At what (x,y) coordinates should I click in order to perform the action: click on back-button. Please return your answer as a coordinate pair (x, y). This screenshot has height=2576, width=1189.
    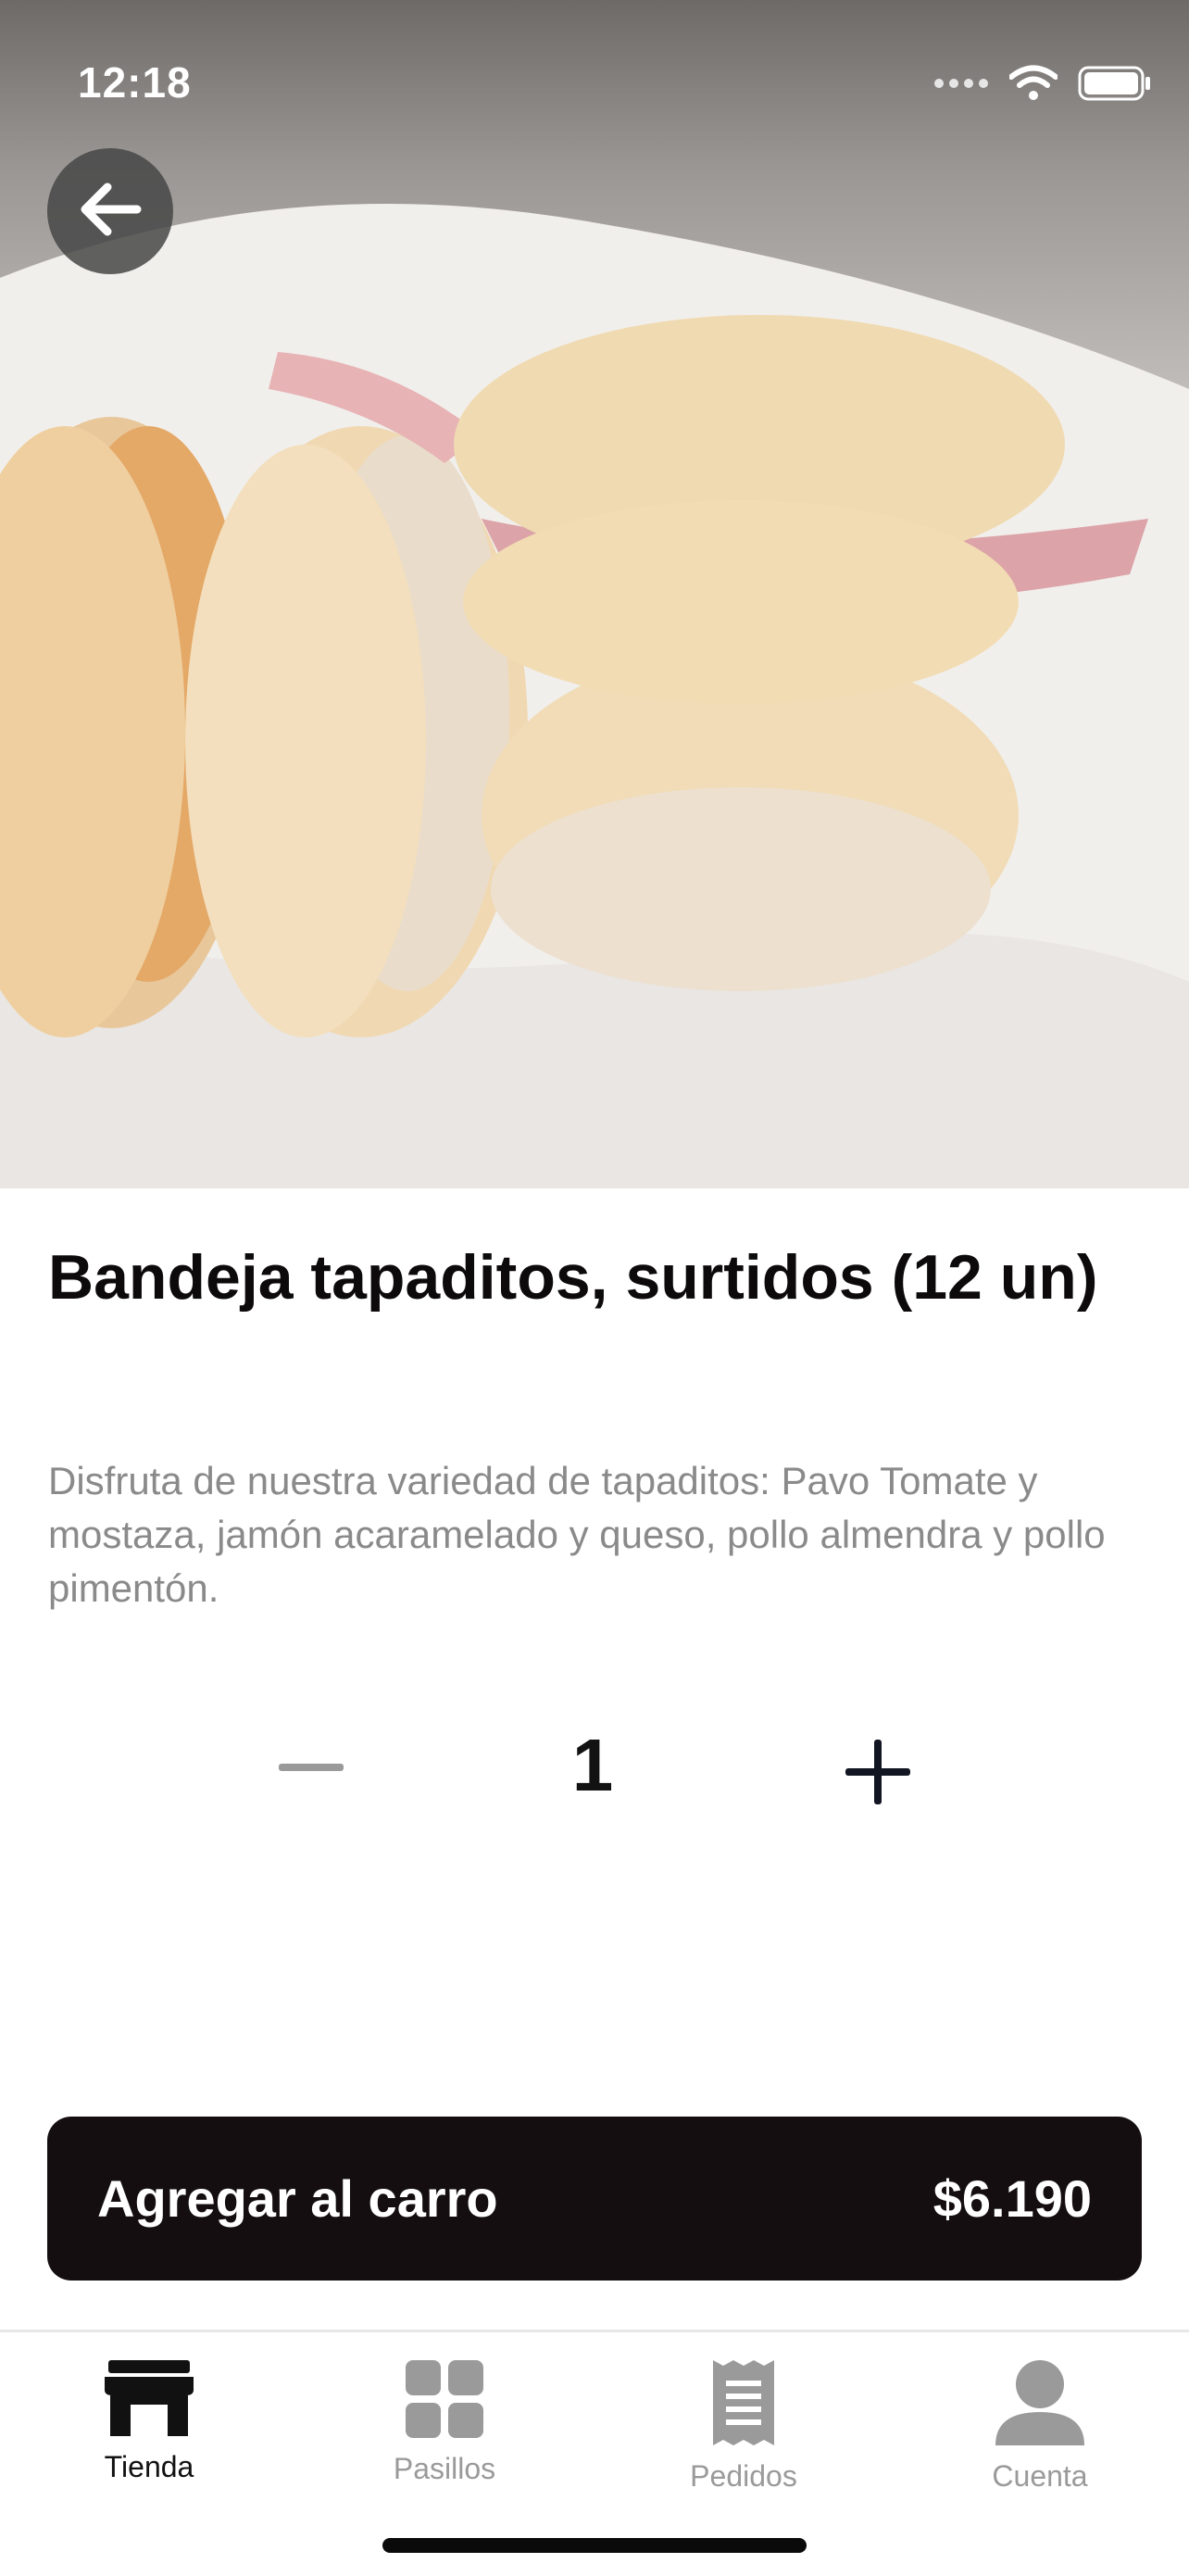
    Looking at the image, I should click on (110, 211).